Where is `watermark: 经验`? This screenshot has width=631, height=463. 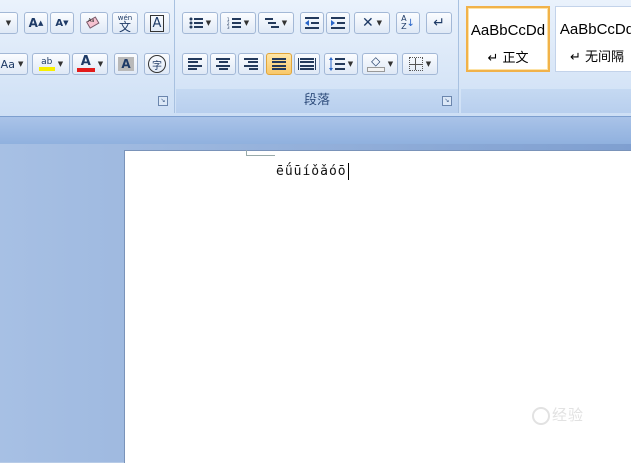
watermark: 经验 is located at coordinates (558, 414).